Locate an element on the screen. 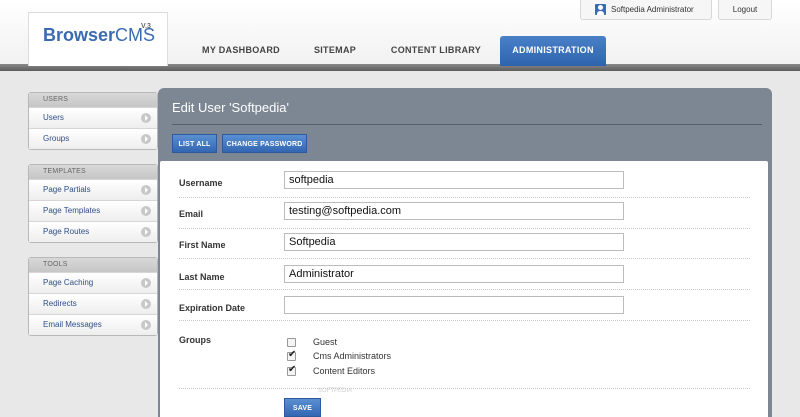 The height and width of the screenshot is (417, 800). guest-checkbox is located at coordinates (291, 342).